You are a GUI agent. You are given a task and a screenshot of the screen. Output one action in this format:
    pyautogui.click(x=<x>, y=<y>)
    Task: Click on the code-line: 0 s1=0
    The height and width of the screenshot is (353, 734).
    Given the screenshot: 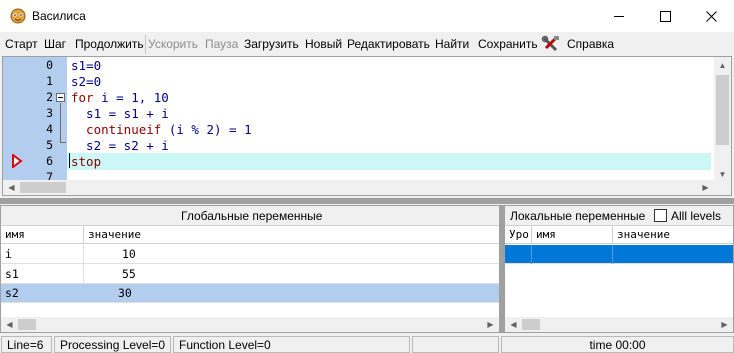 What is the action you would take?
    pyautogui.click(x=357, y=66)
    